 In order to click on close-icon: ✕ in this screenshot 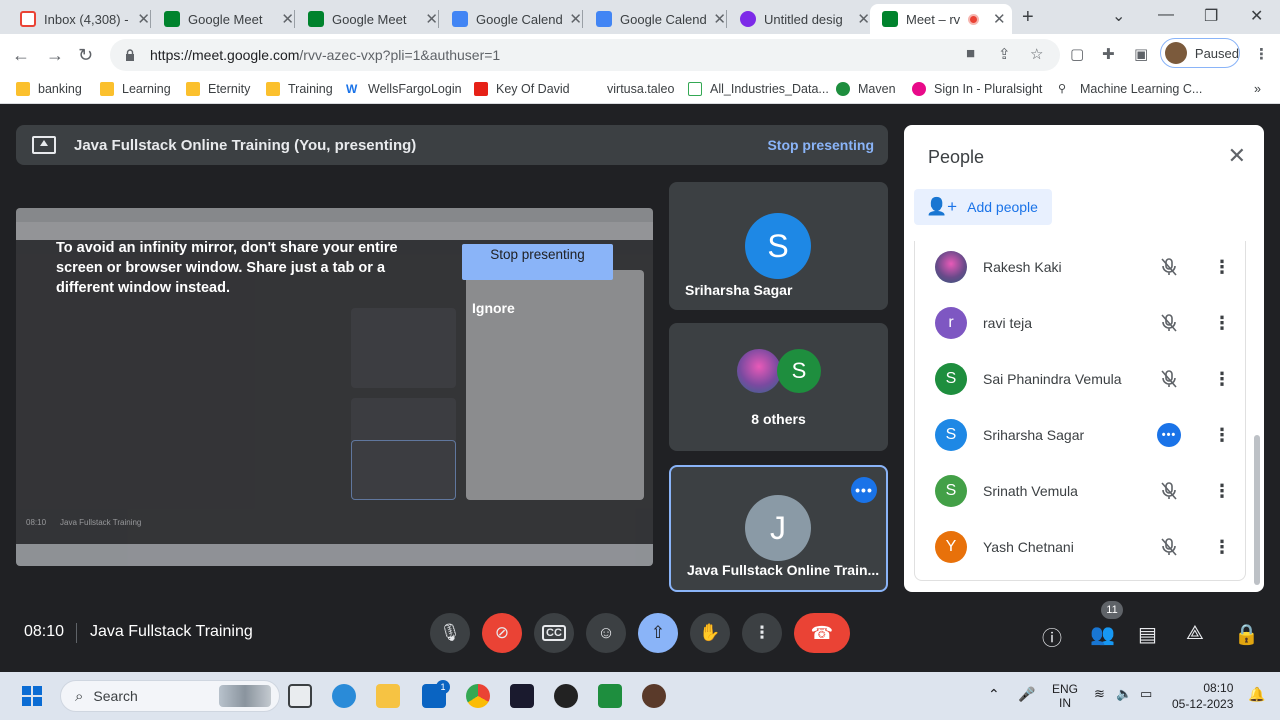, I will do `click(1237, 156)`.